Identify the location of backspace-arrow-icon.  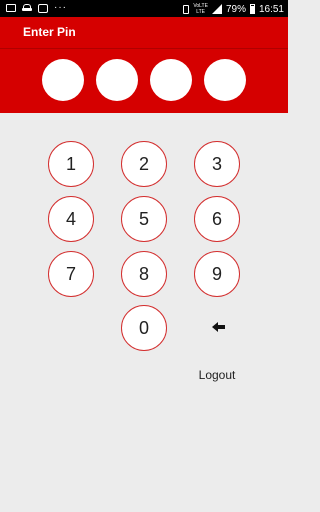
(218, 327).